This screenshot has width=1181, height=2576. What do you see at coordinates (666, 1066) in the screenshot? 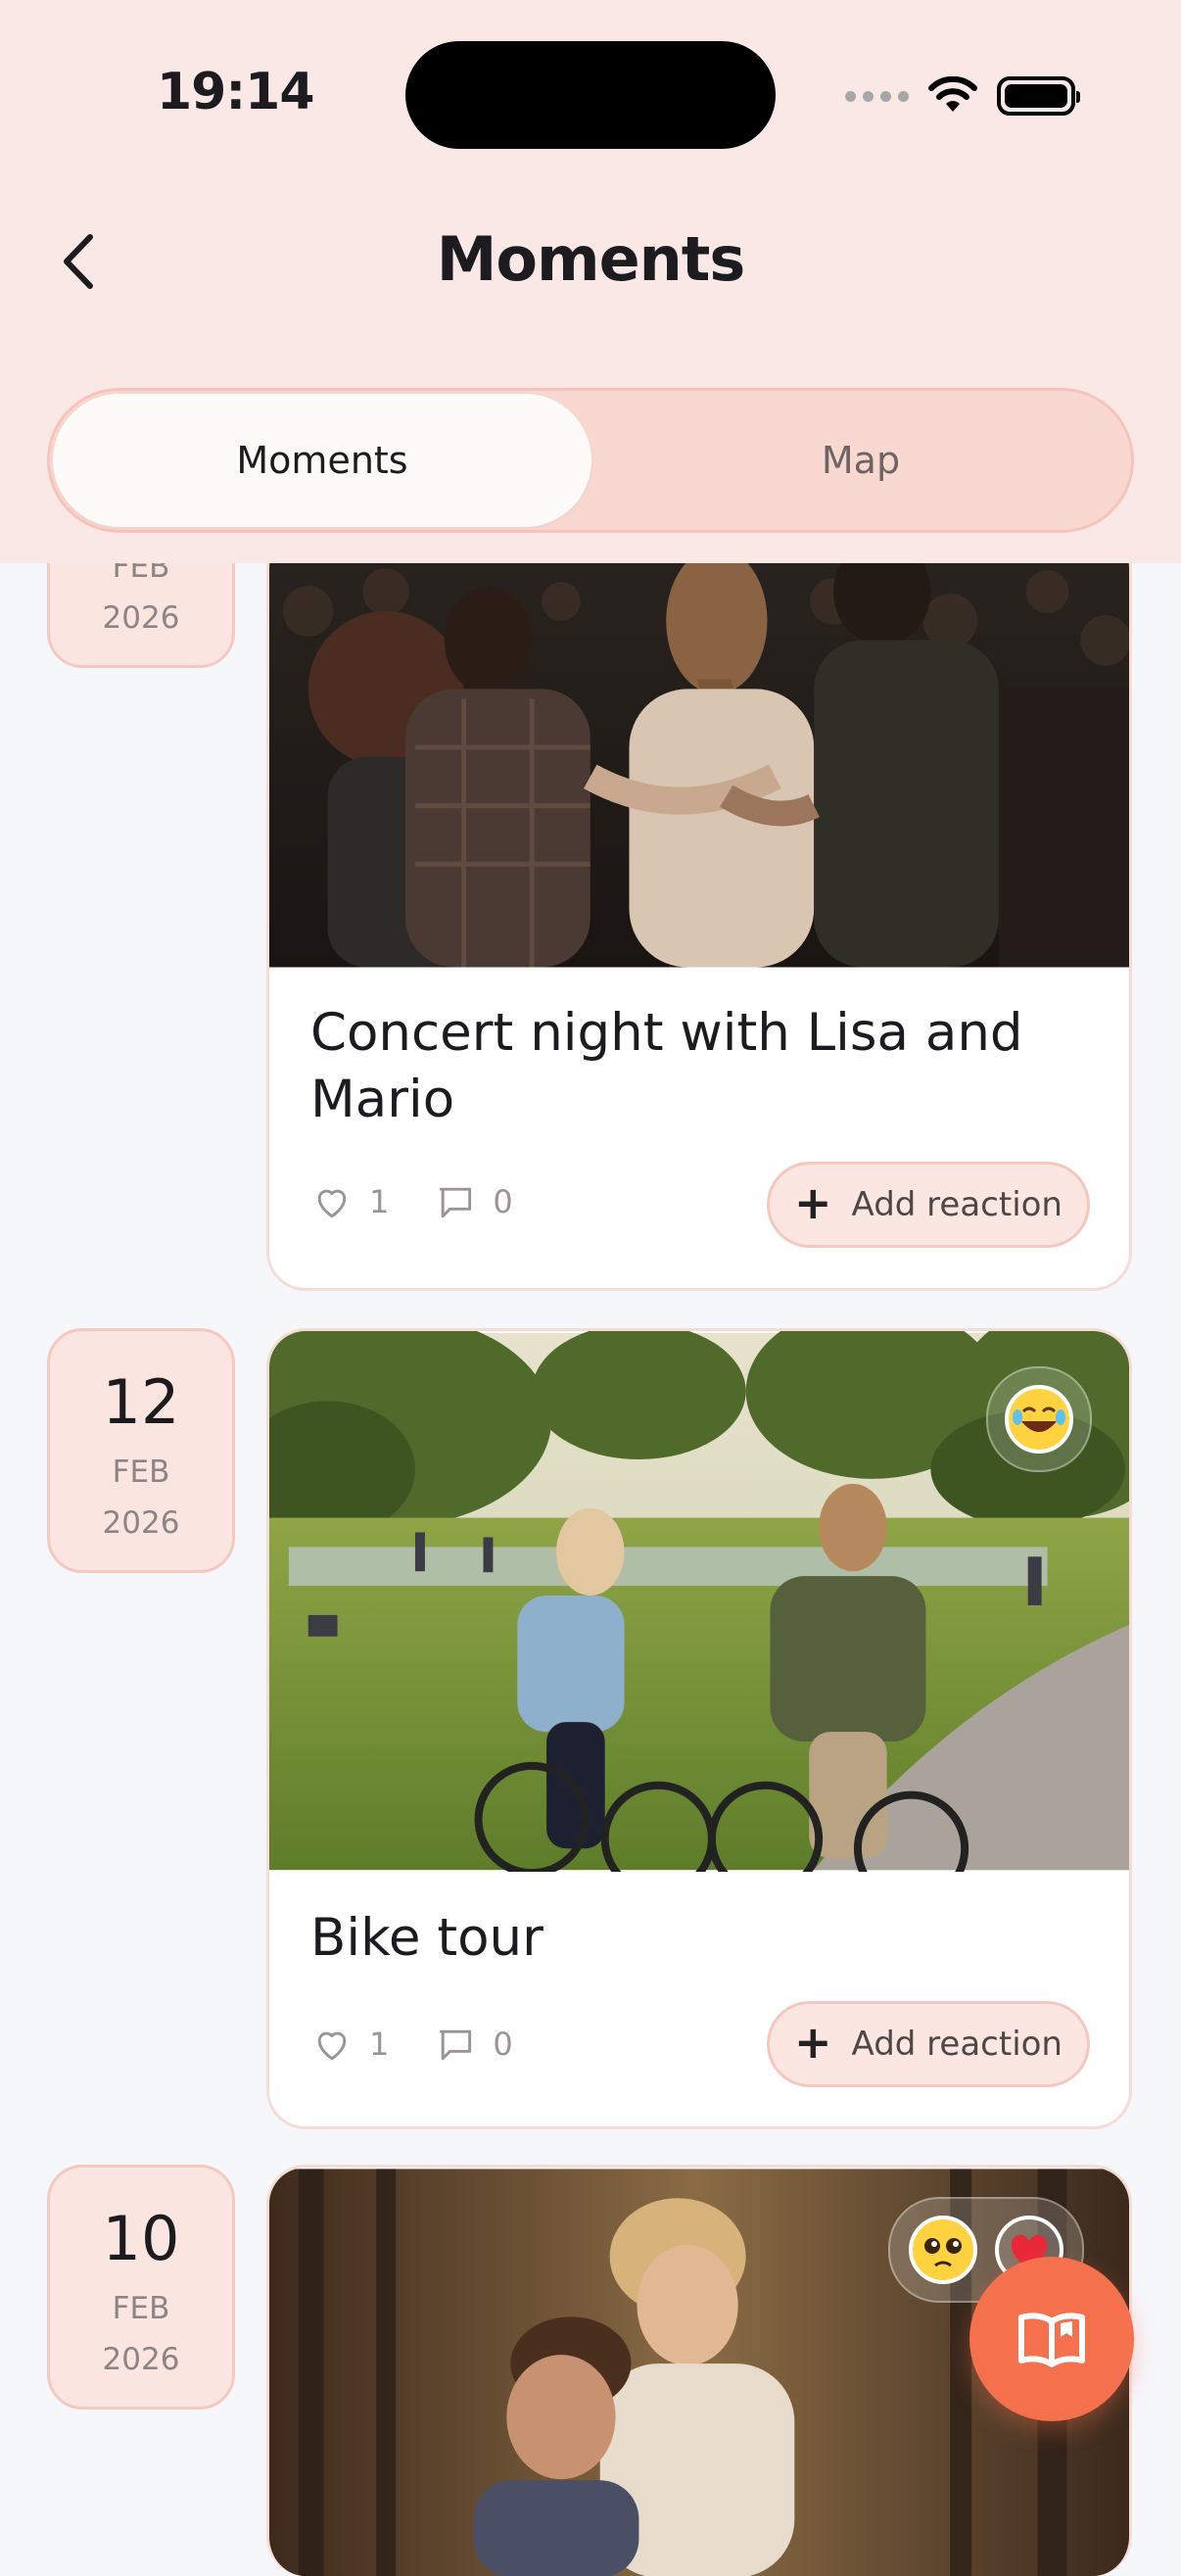
I see `moment-title: Concert night with Lisa and Mario` at bounding box center [666, 1066].